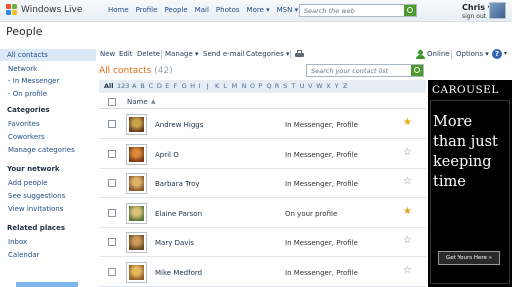 This screenshot has height=287, width=512. Describe the element at coordinates (365, 70) in the screenshot. I see `contact-search-input: Search your contact list` at that location.